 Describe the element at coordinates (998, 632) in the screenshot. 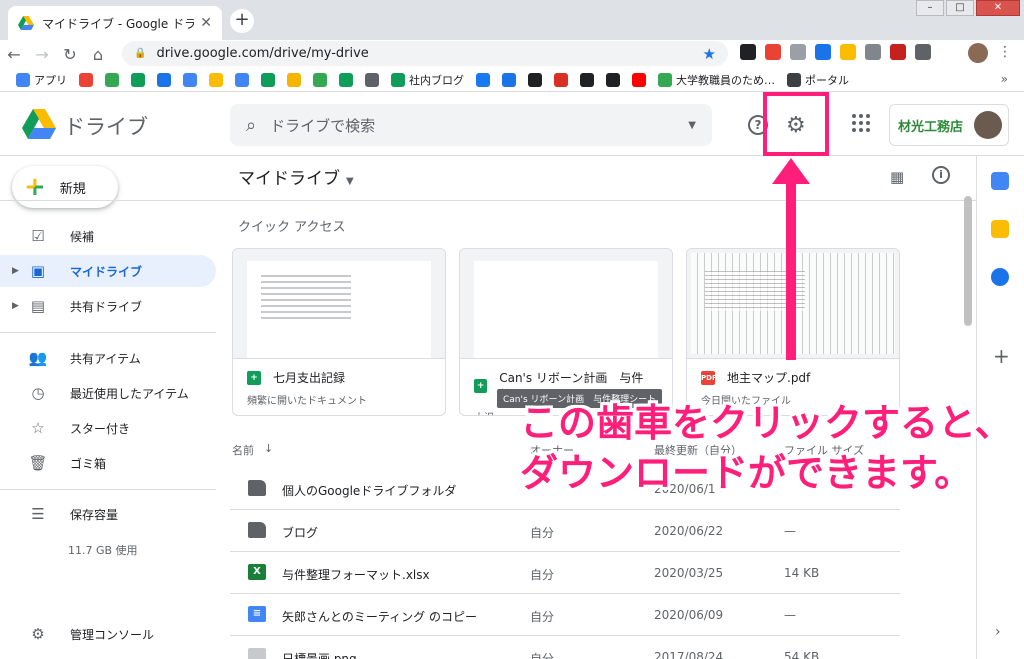

I see `chevron-right-icon: ›` at that location.